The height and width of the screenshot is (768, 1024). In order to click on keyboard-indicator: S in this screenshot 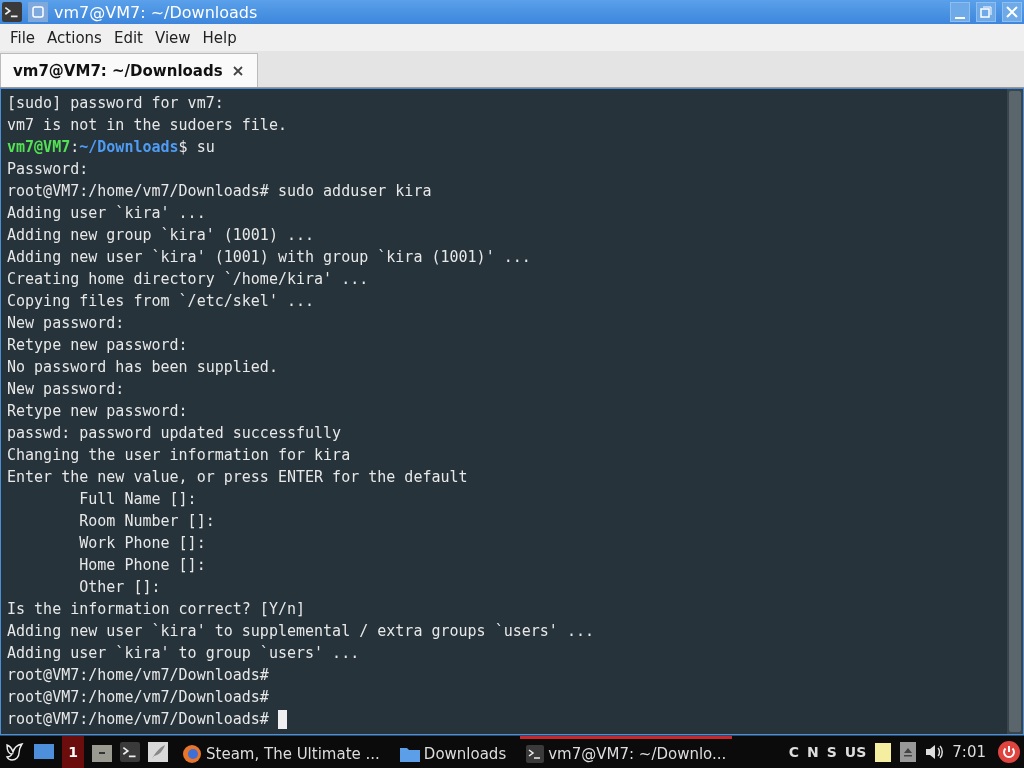, I will do `click(831, 752)`.